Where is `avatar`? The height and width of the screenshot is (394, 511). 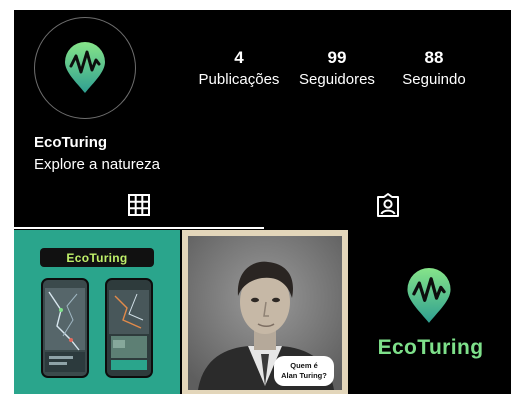 avatar is located at coordinates (85, 68).